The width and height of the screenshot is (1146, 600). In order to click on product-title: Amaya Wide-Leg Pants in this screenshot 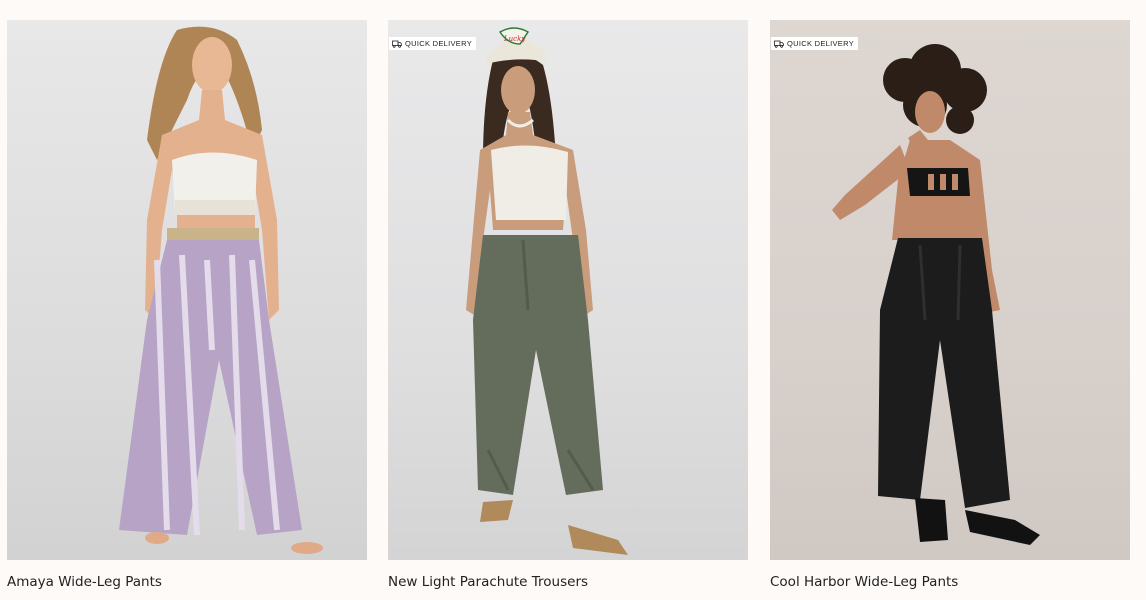, I will do `click(187, 582)`.